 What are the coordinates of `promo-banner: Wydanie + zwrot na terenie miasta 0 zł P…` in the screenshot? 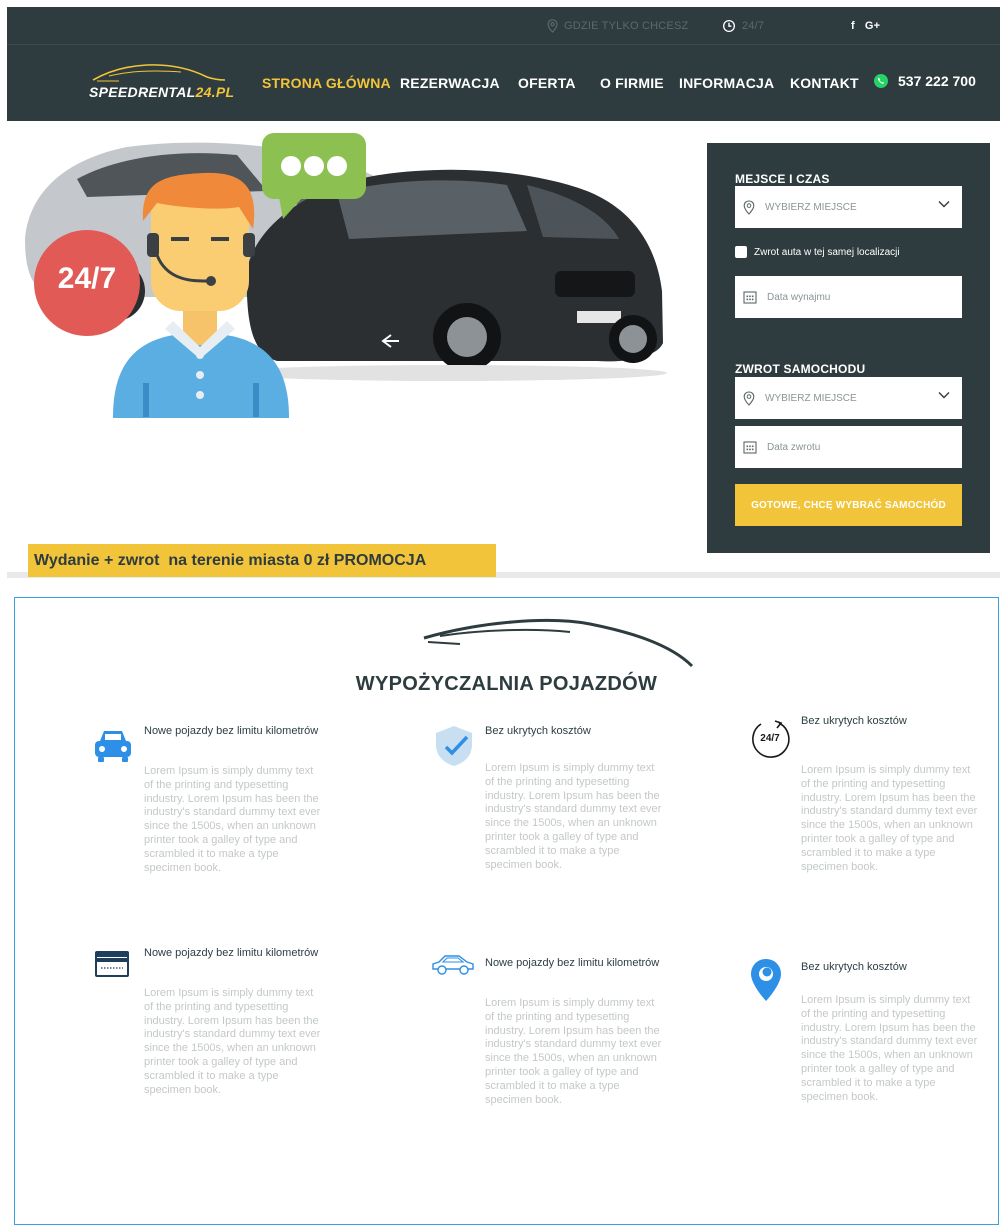 It's located at (262, 560).